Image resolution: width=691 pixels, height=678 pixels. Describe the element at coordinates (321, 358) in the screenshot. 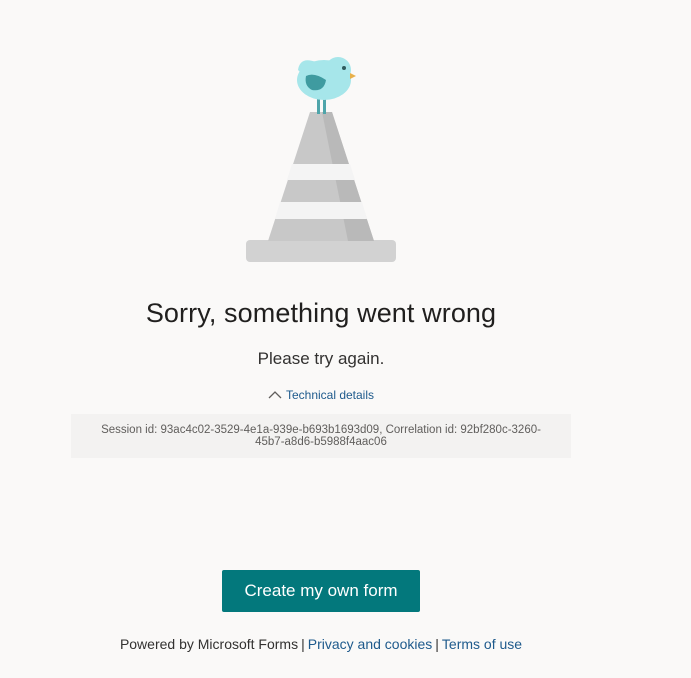

I see `error-subtitle: Please try again.` at that location.